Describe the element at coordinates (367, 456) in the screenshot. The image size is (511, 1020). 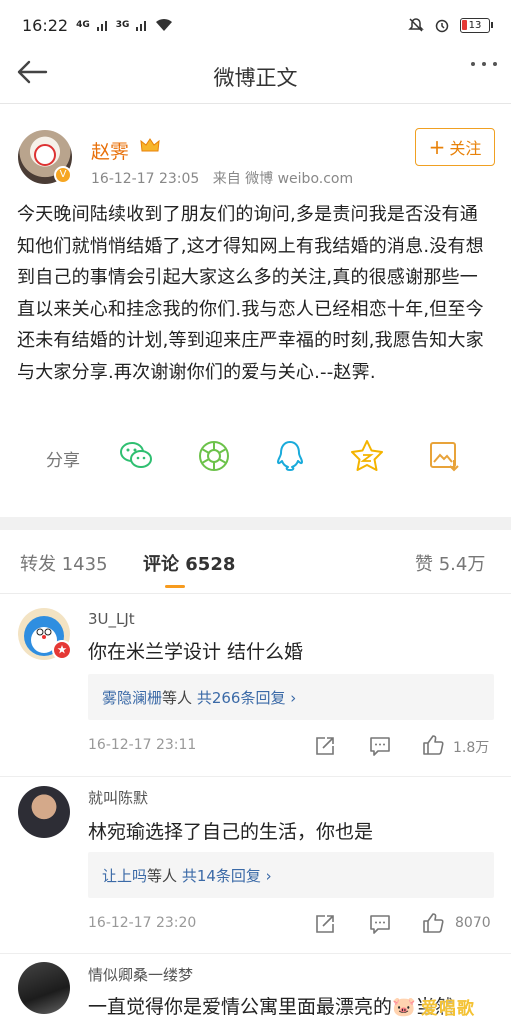
I see `qzone-icon` at that location.